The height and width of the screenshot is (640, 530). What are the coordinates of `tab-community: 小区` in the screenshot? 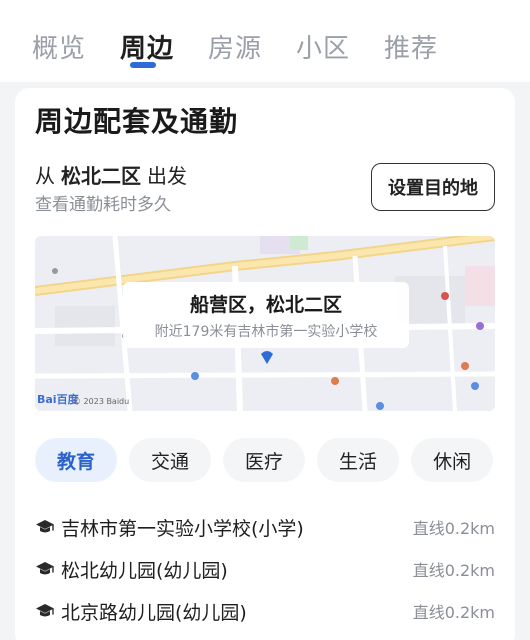 It's located at (340, 46).